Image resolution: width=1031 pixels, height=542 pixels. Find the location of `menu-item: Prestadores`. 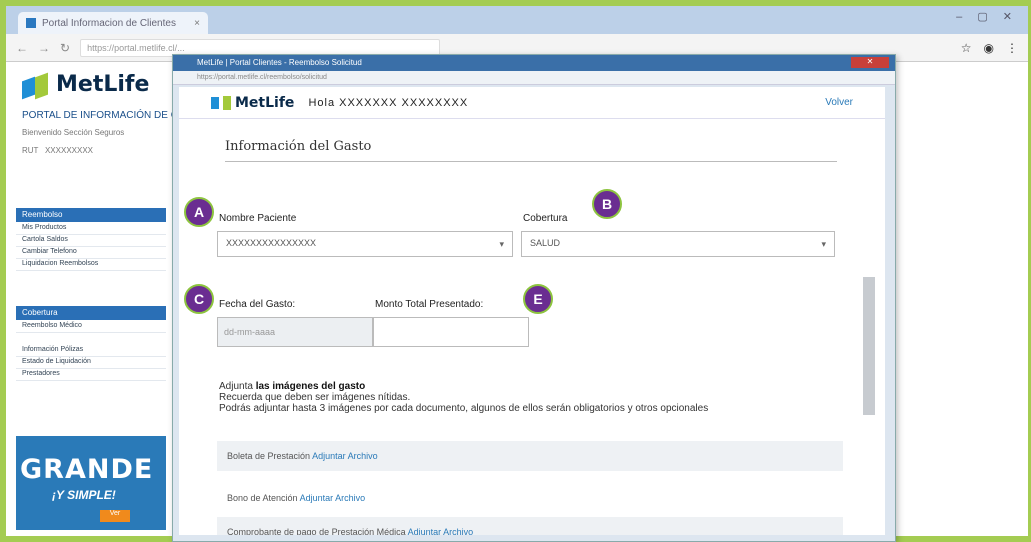

menu-item: Prestadores is located at coordinates (91, 375).